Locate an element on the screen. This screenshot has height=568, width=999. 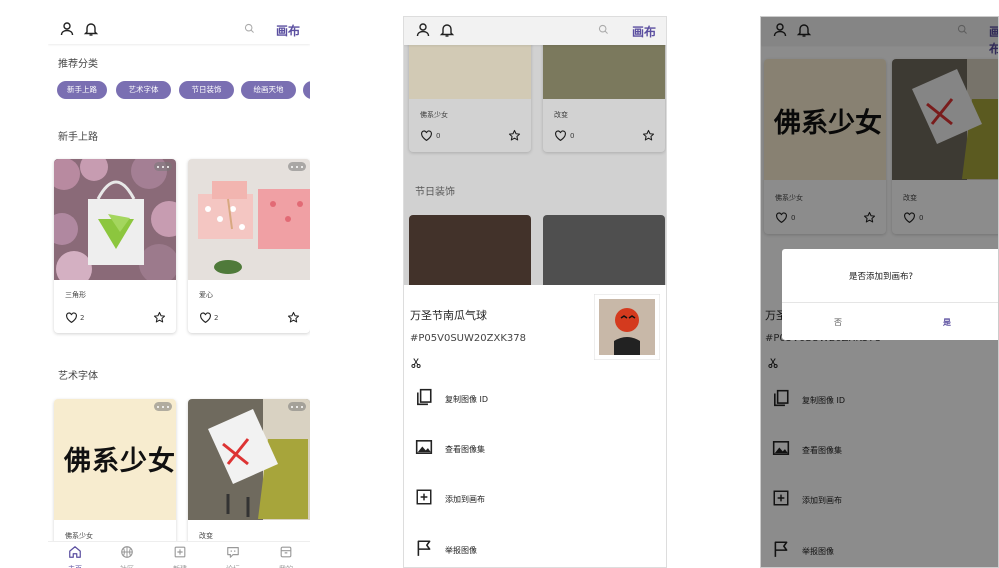
section-title-beginner: 新手上路 is located at coordinates (78, 137).